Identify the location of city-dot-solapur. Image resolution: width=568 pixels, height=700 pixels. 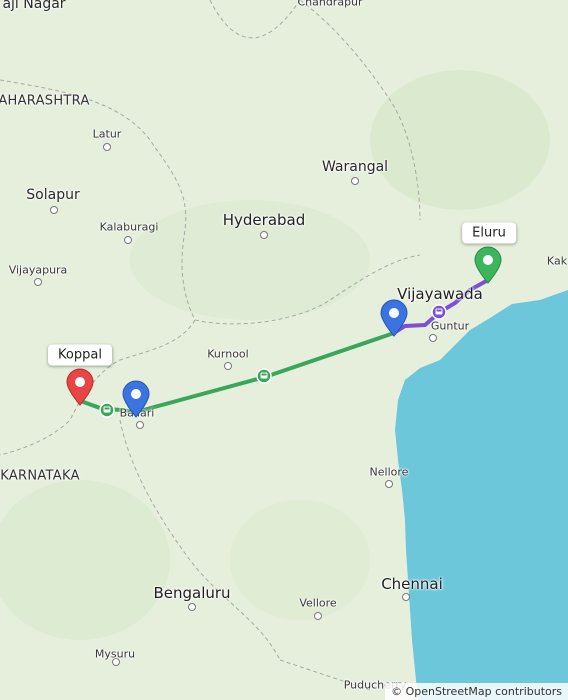
(54, 210).